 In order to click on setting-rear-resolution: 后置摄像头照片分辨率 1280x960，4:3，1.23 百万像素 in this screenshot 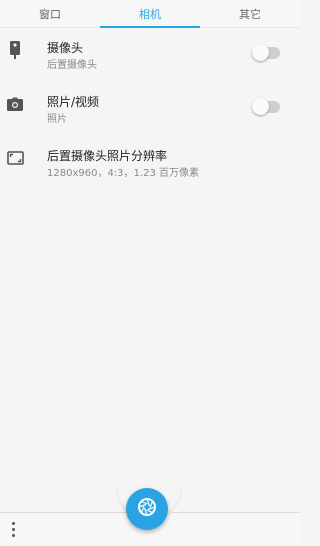, I will do `click(150, 163)`.